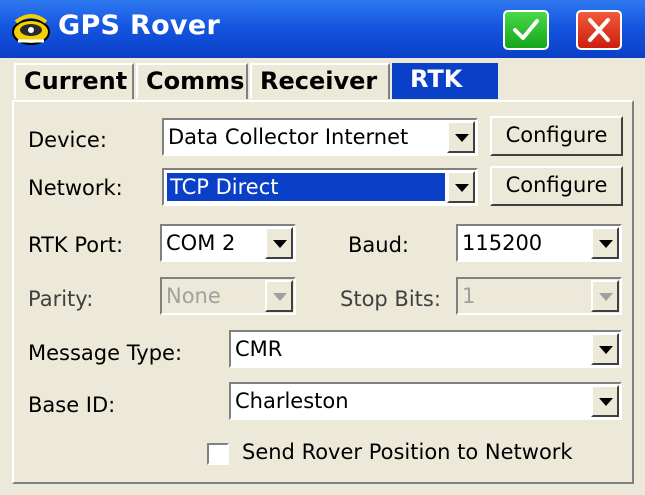 The height and width of the screenshot is (495, 645). What do you see at coordinates (75, 188) in the screenshot?
I see `network-label: Network:` at bounding box center [75, 188].